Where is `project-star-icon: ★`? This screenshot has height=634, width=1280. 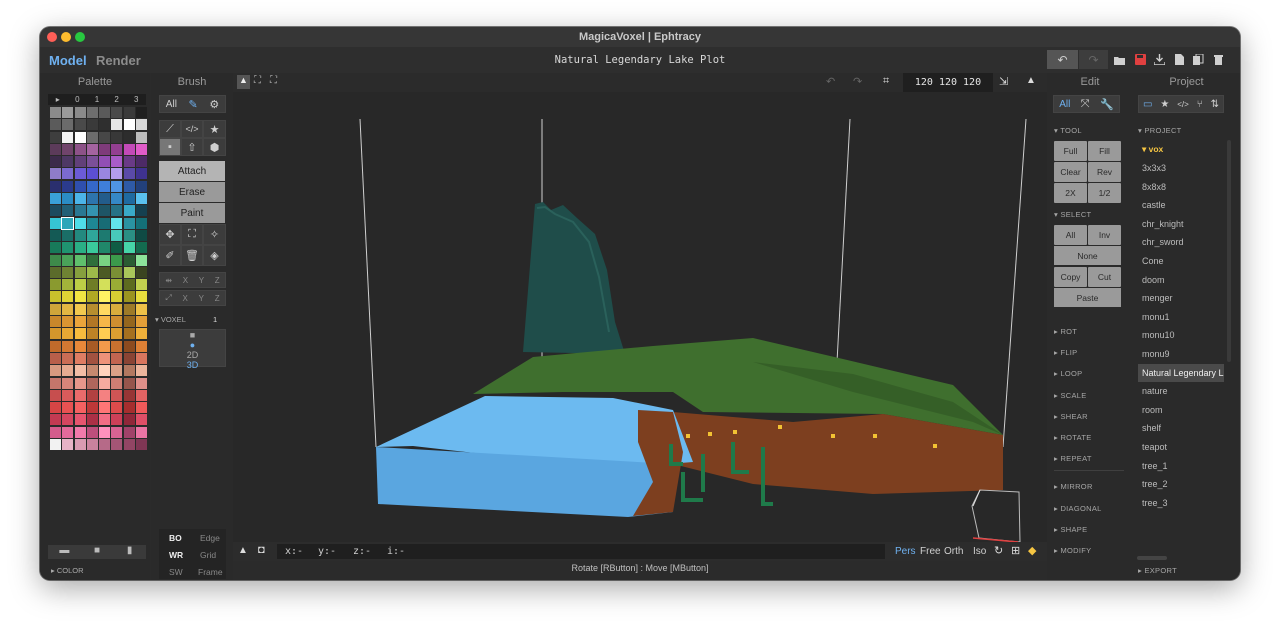 project-star-icon: ★ is located at coordinates (1164, 104).